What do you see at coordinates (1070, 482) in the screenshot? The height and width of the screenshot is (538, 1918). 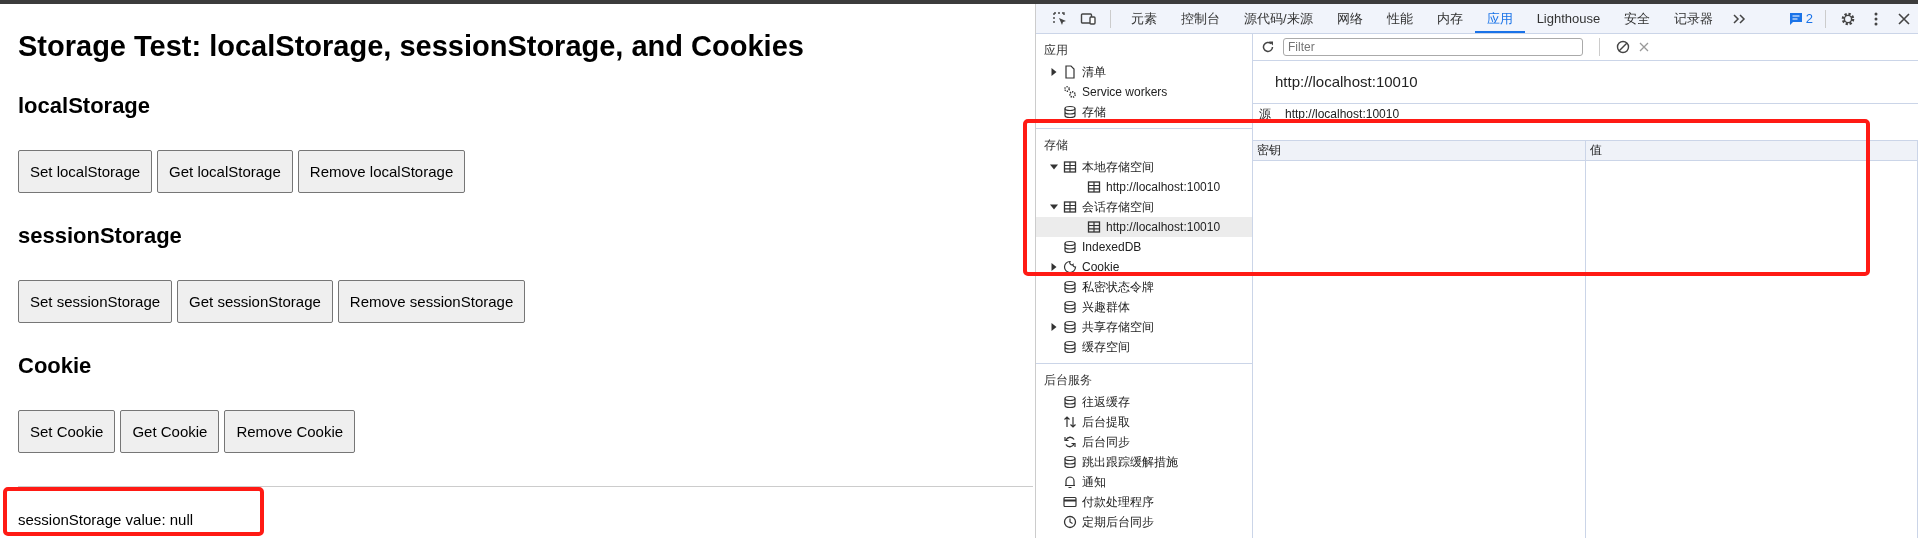 I see `bell-icon` at bounding box center [1070, 482].